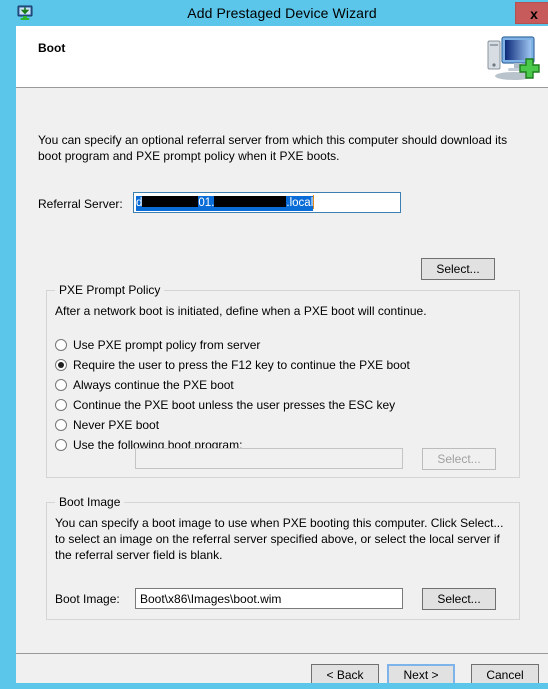 This screenshot has width=548, height=689. I want to click on boot-image-input: Boot\x86\Images\boot.wim, so click(269, 598).